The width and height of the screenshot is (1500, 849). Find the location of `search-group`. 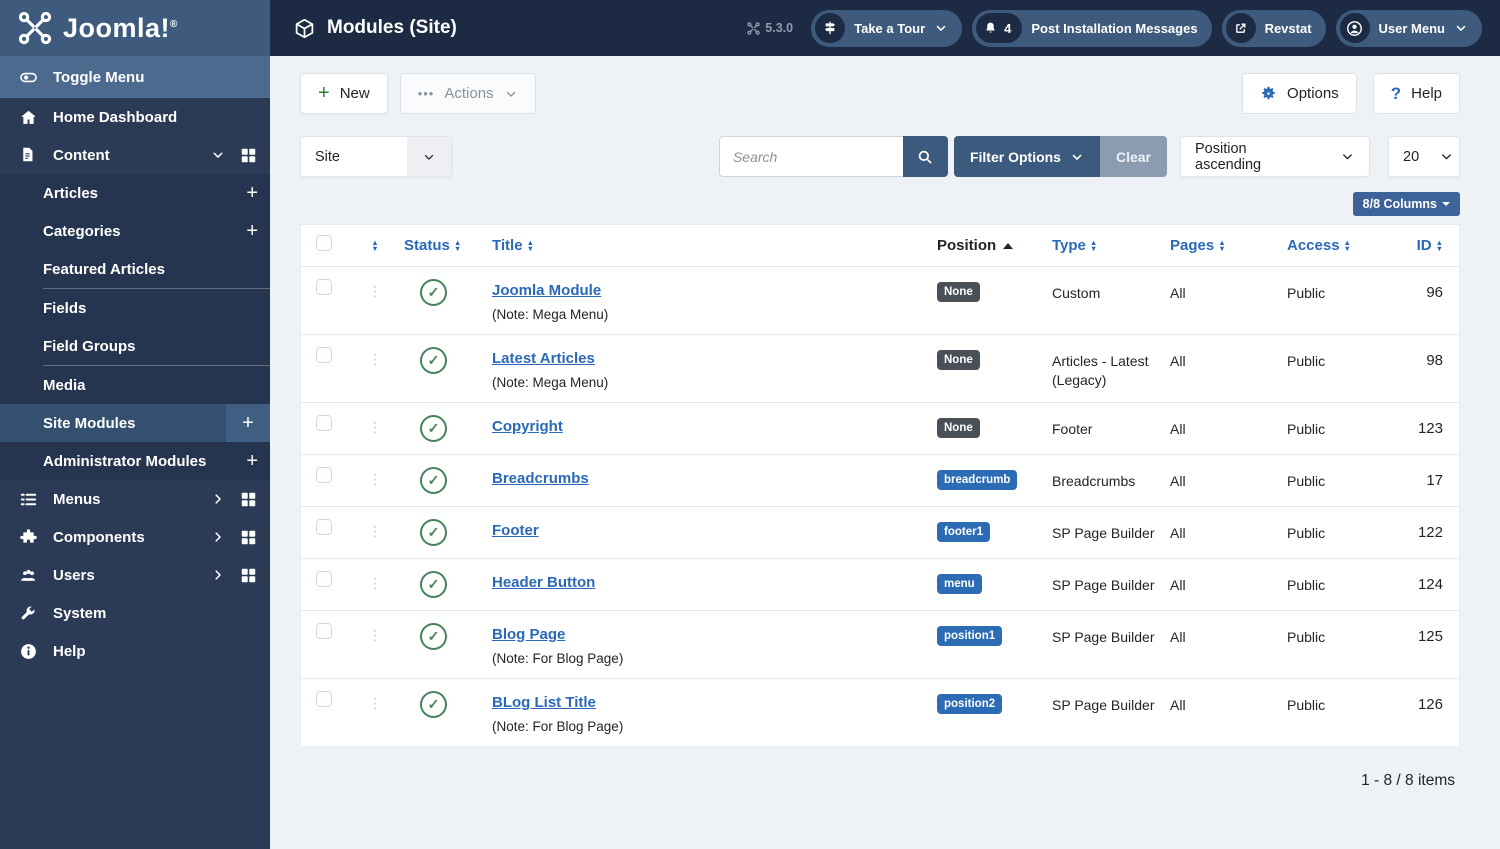

search-group is located at coordinates (833, 156).